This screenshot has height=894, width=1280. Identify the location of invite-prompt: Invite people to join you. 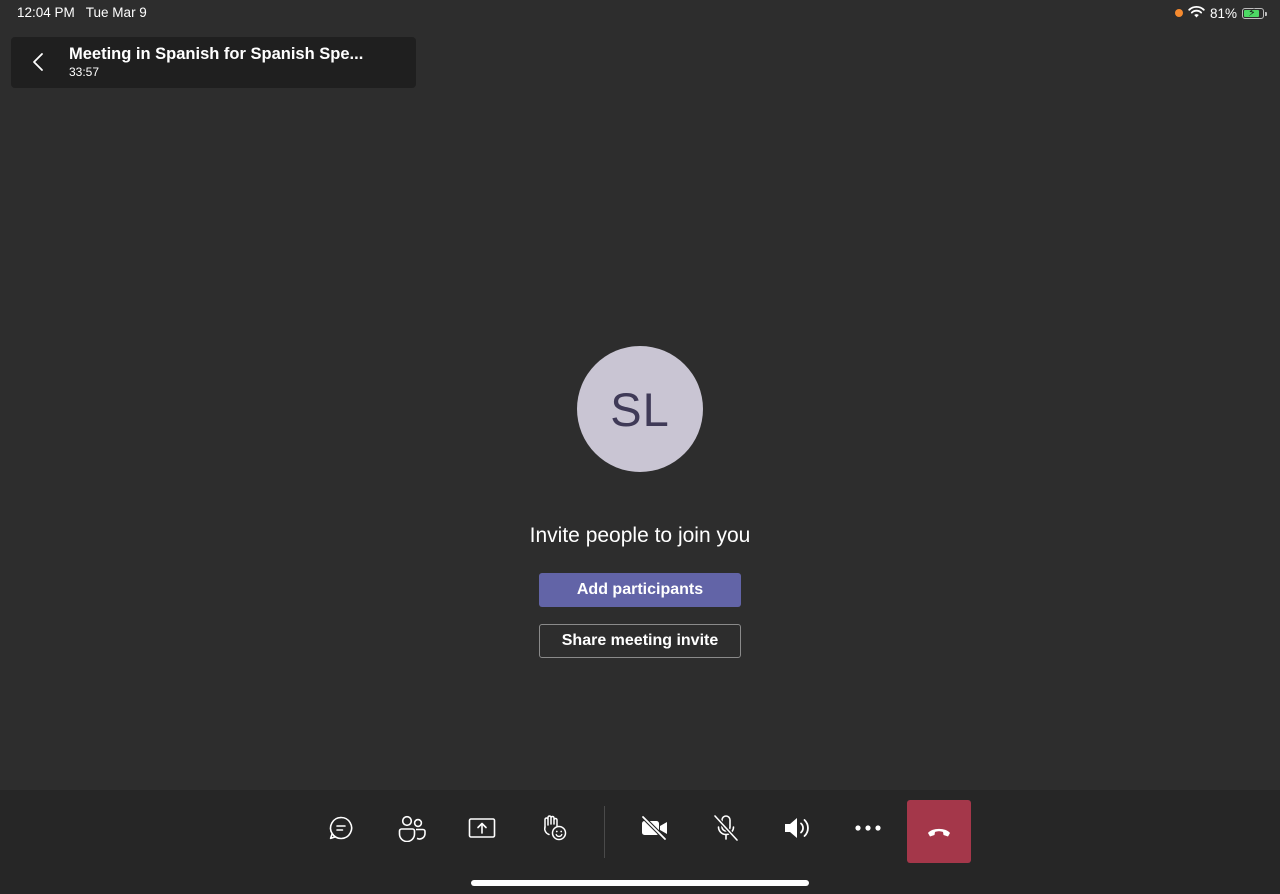
(640, 535).